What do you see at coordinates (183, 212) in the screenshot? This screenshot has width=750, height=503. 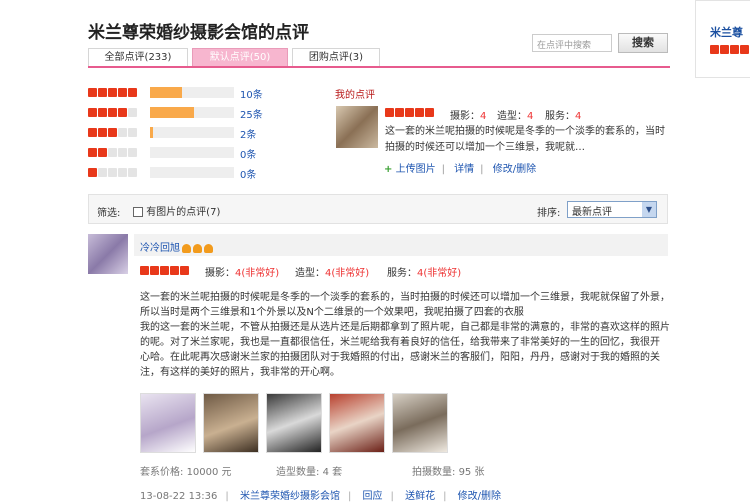 I see `with-photo-label: 有图片的点评(7)` at bounding box center [183, 212].